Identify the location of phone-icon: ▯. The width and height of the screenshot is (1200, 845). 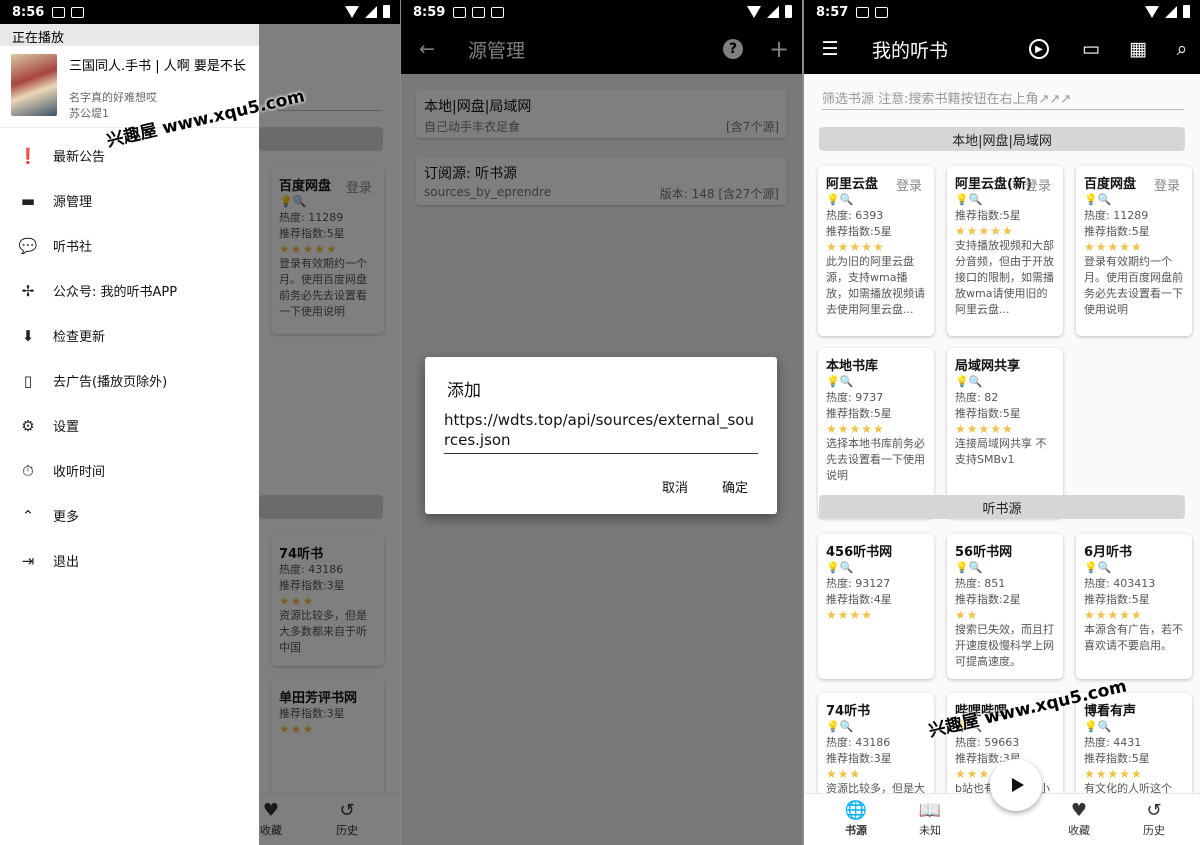
(28, 380).